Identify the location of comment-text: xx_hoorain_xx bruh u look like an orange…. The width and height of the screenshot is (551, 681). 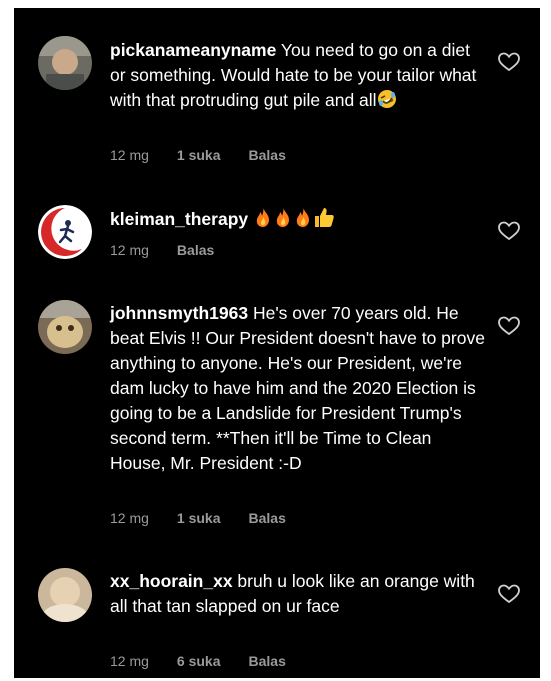
(300, 594).